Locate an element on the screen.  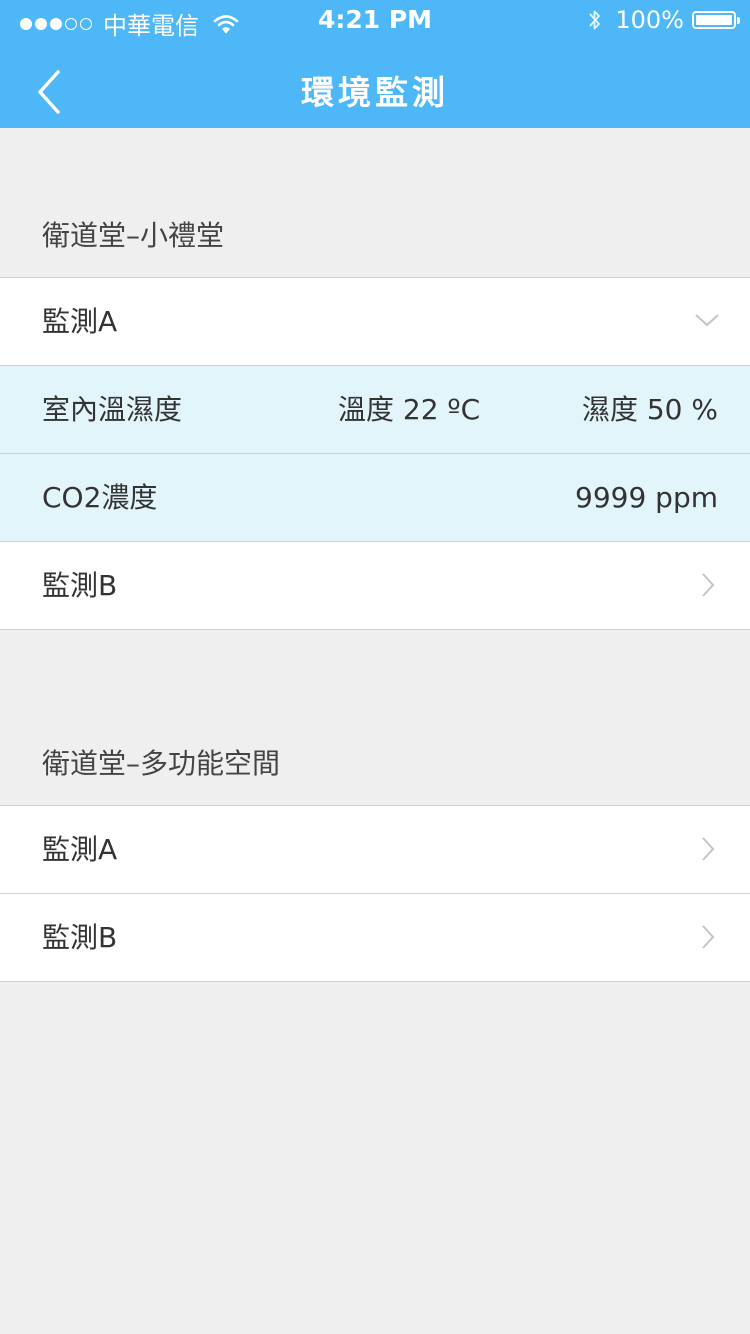
temp-humidity-row: 室內溫濕度 溫度 22 ºC 濕度 50 % is located at coordinates (375, 410).